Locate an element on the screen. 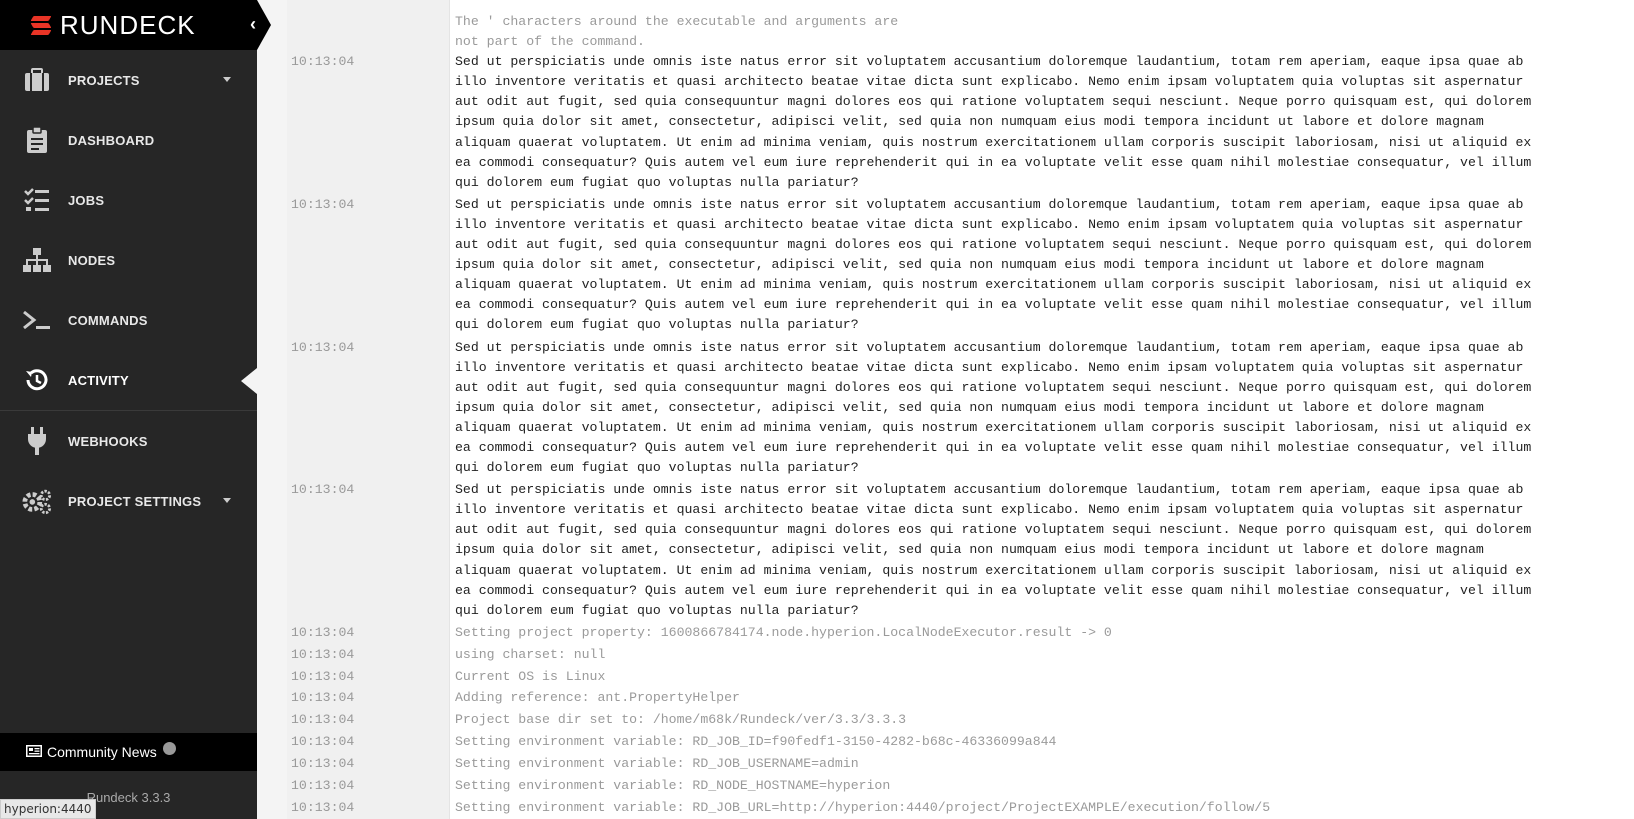  sidebar-item-project-settings: PROJECT SETTINGS is located at coordinates (128, 501).